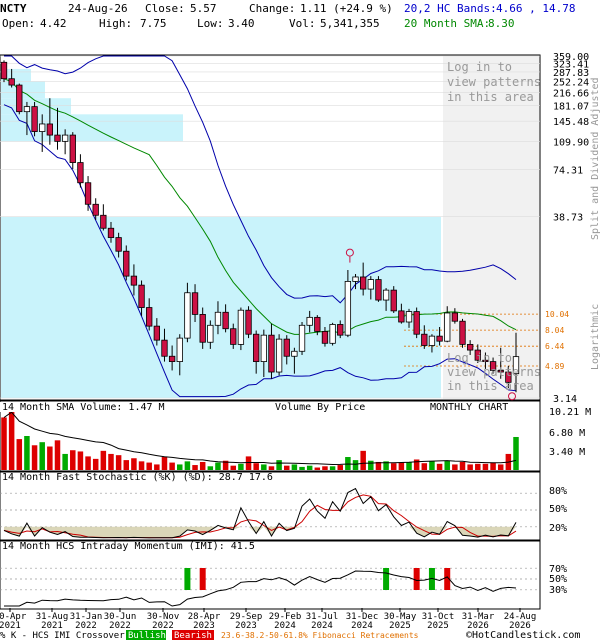 The height and width of the screenshot is (640, 600). Describe the element at coordinates (494, 372) in the screenshot. I see `patterns-note2-line2: view patterns` at that location.